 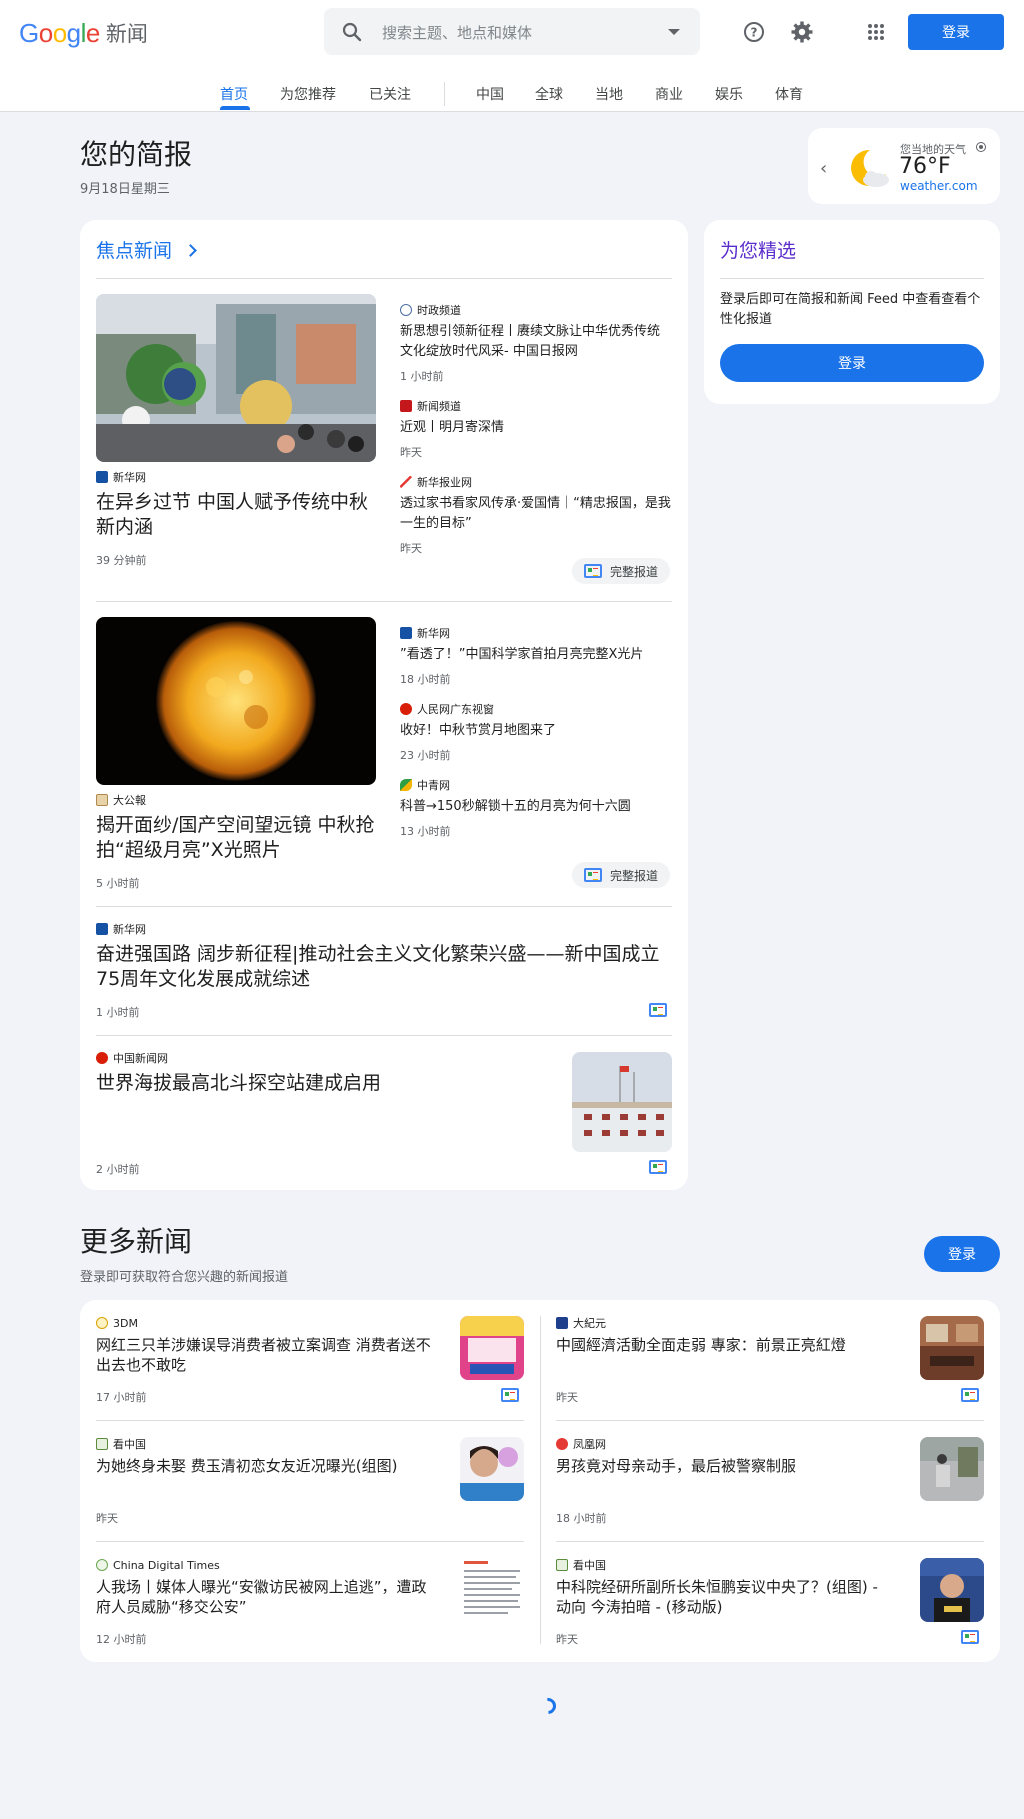 What do you see at coordinates (904, 166) in the screenshot?
I see `weather-widget: ‹ 您当地的天气 76°F weather.com` at bounding box center [904, 166].